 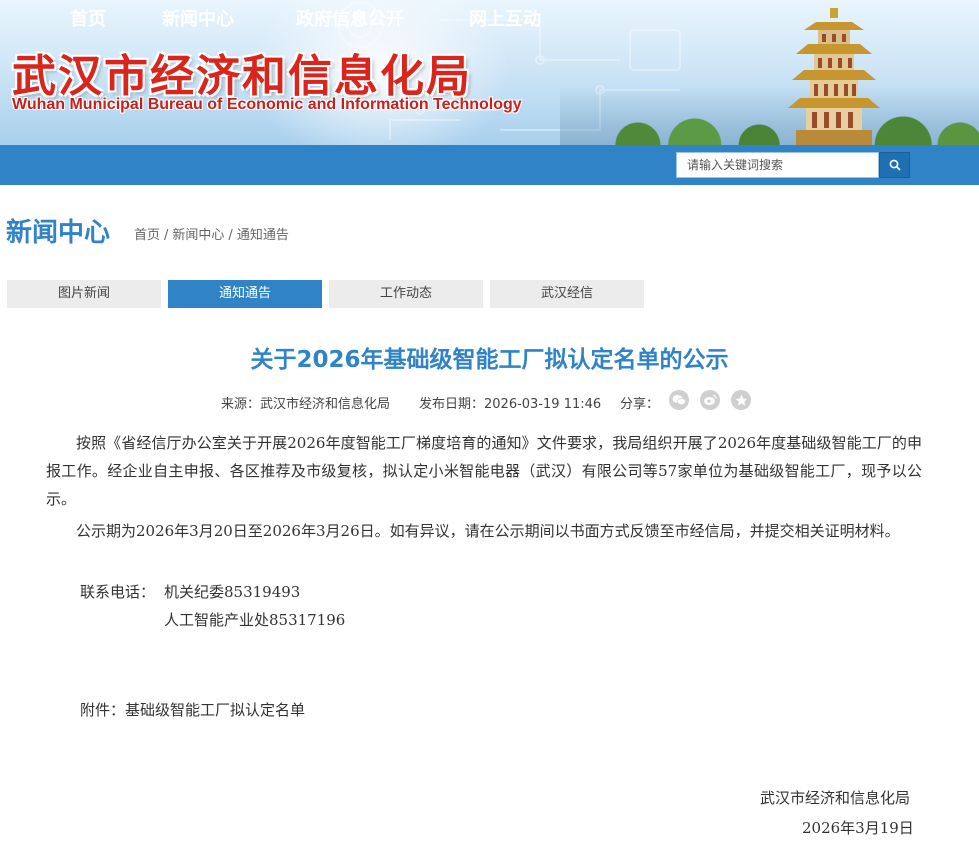 I want to click on contact-line-1: 机关纪委85319493, so click(x=232, y=592).